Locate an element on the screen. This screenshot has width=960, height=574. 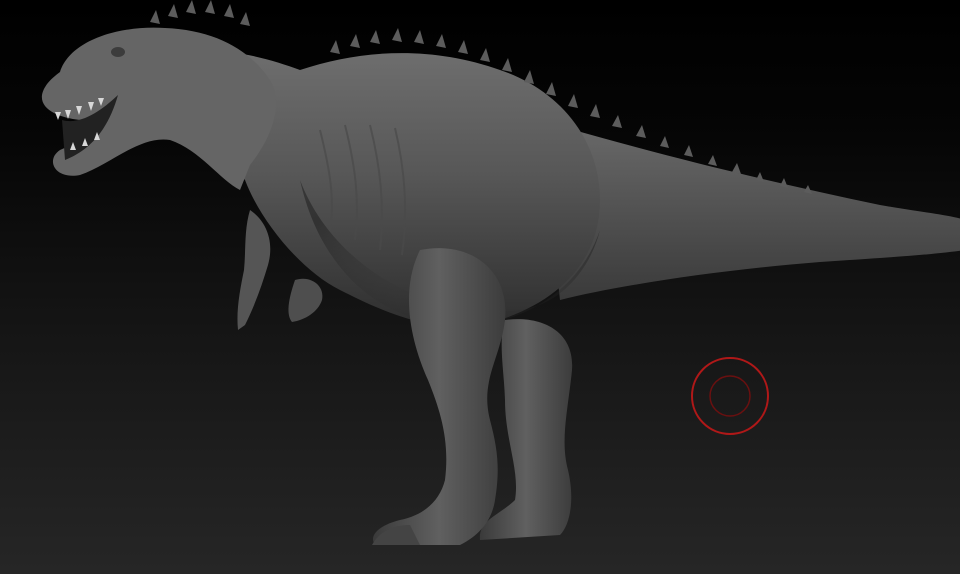
eye is located at coordinates (118, 52).